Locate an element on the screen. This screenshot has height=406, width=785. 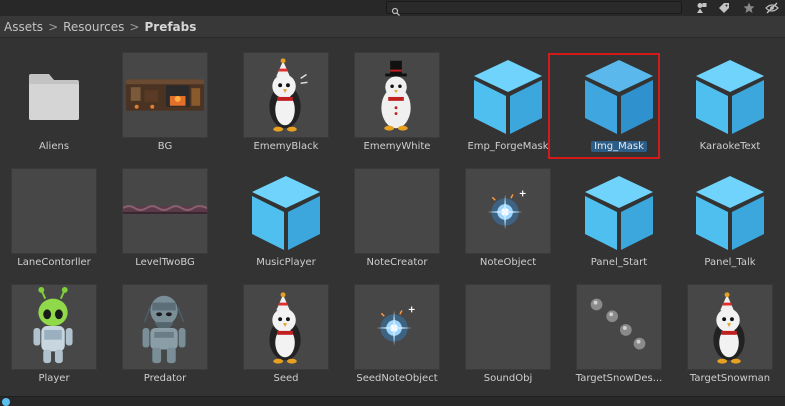
asset-label: LaneContorller is located at coordinates (54, 262).